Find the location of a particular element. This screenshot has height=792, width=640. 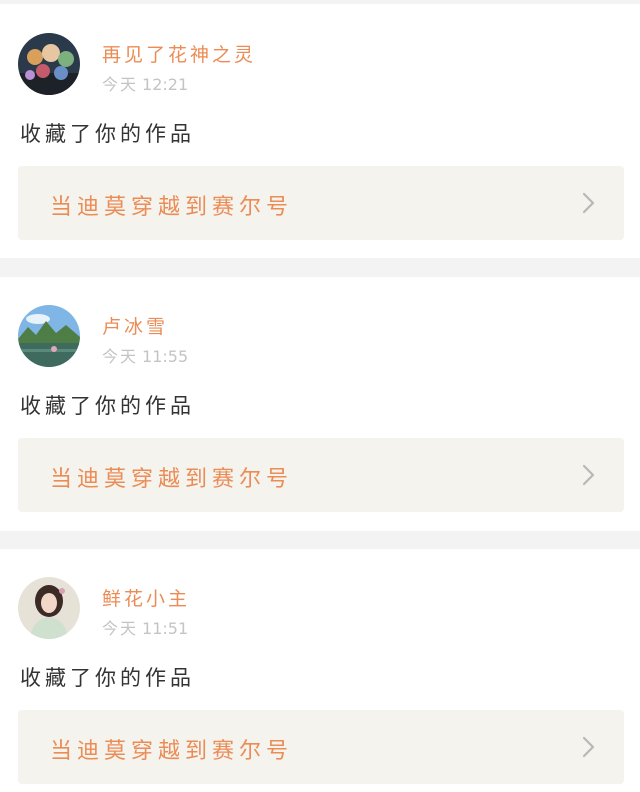

timestamp-clock: 11:55 is located at coordinates (165, 356).